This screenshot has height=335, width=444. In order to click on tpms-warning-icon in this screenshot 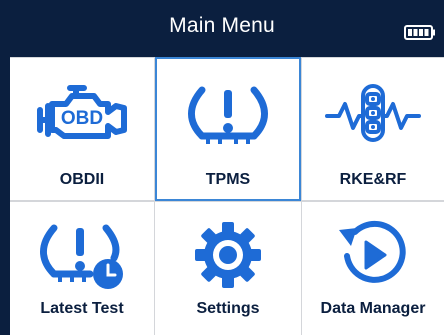, I will do `click(228, 115)`.